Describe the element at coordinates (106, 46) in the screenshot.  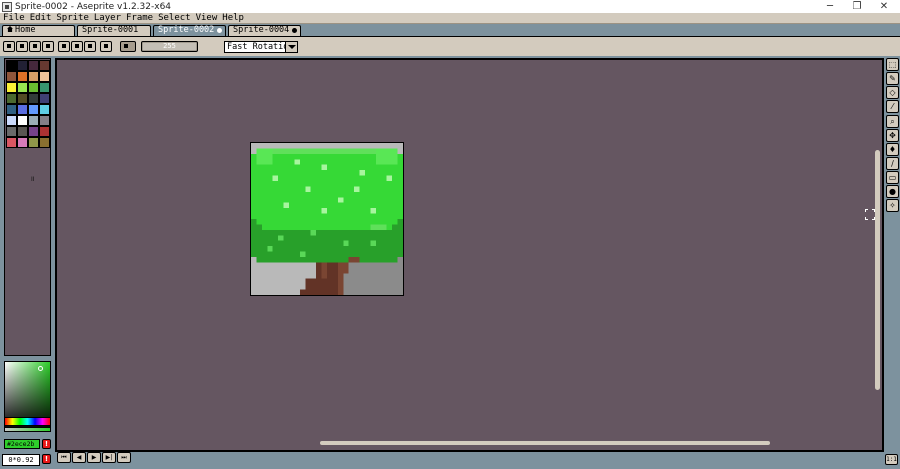
I see `intersect-selection-icon` at that location.